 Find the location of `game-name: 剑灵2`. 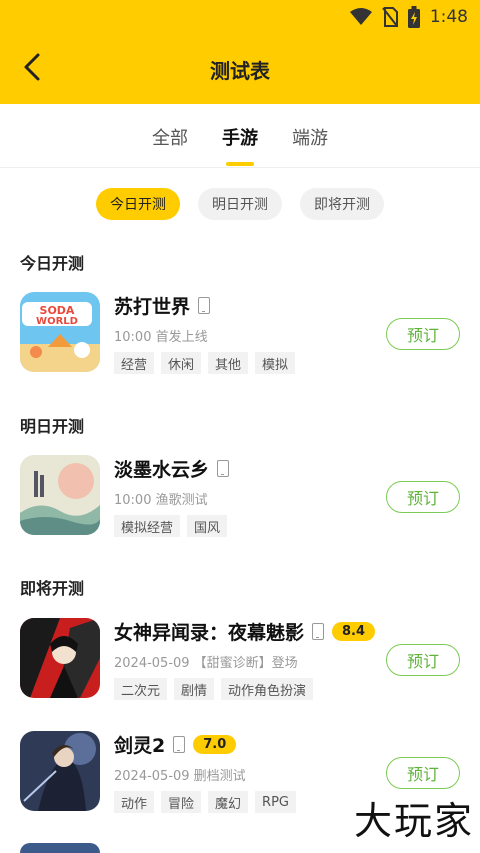

game-name: 剑灵2 is located at coordinates (140, 746).